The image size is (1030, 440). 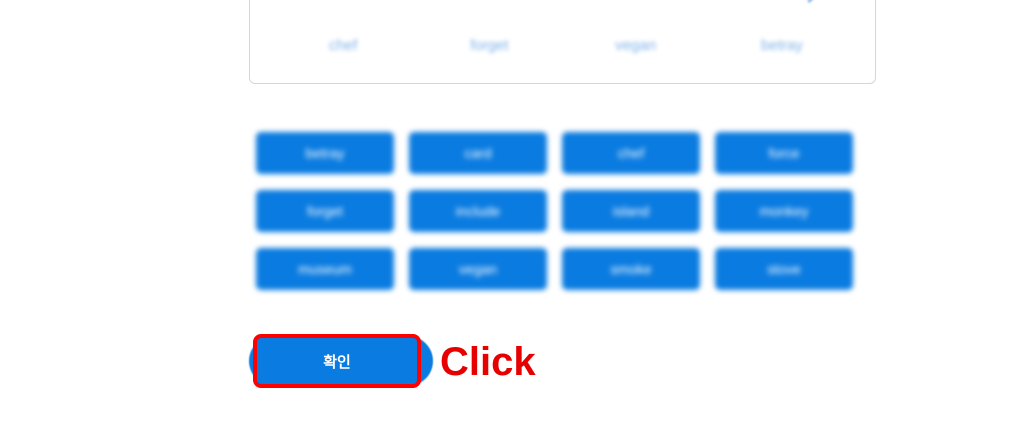 What do you see at coordinates (784, 153) in the screenshot?
I see `word-button: force` at bounding box center [784, 153].